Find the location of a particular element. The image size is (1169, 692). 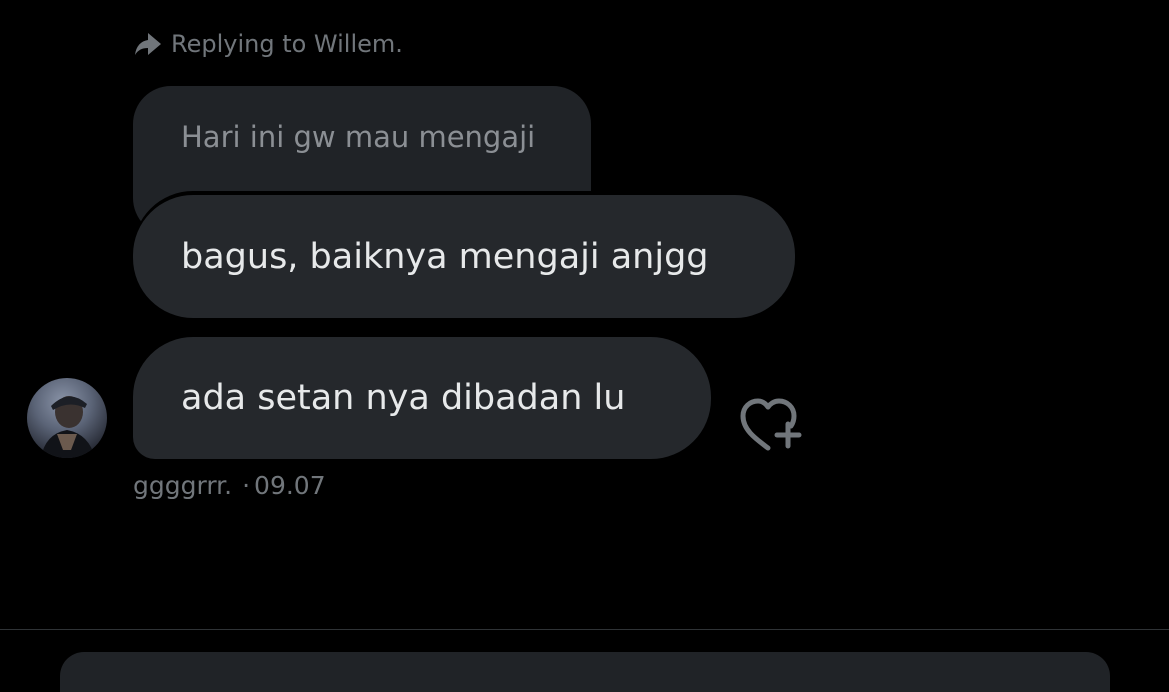

add-reaction-button is located at coordinates (771, 424).